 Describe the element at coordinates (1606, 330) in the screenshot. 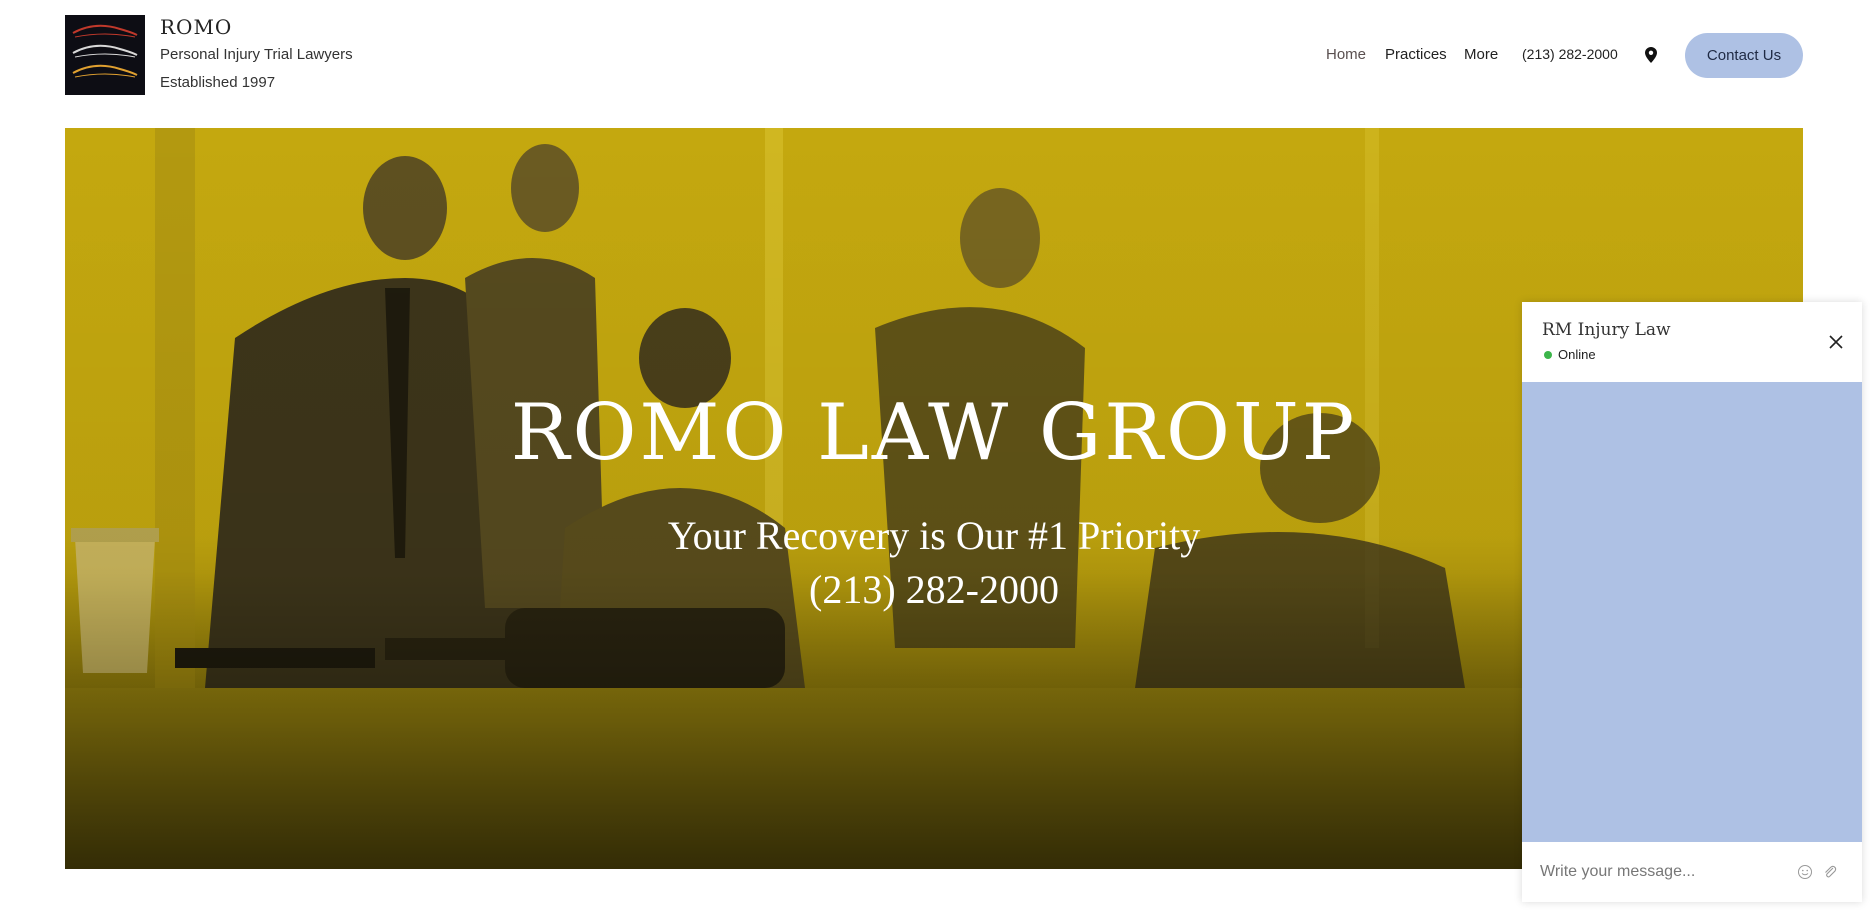

I see `chat-title: RM Injury Law` at that location.